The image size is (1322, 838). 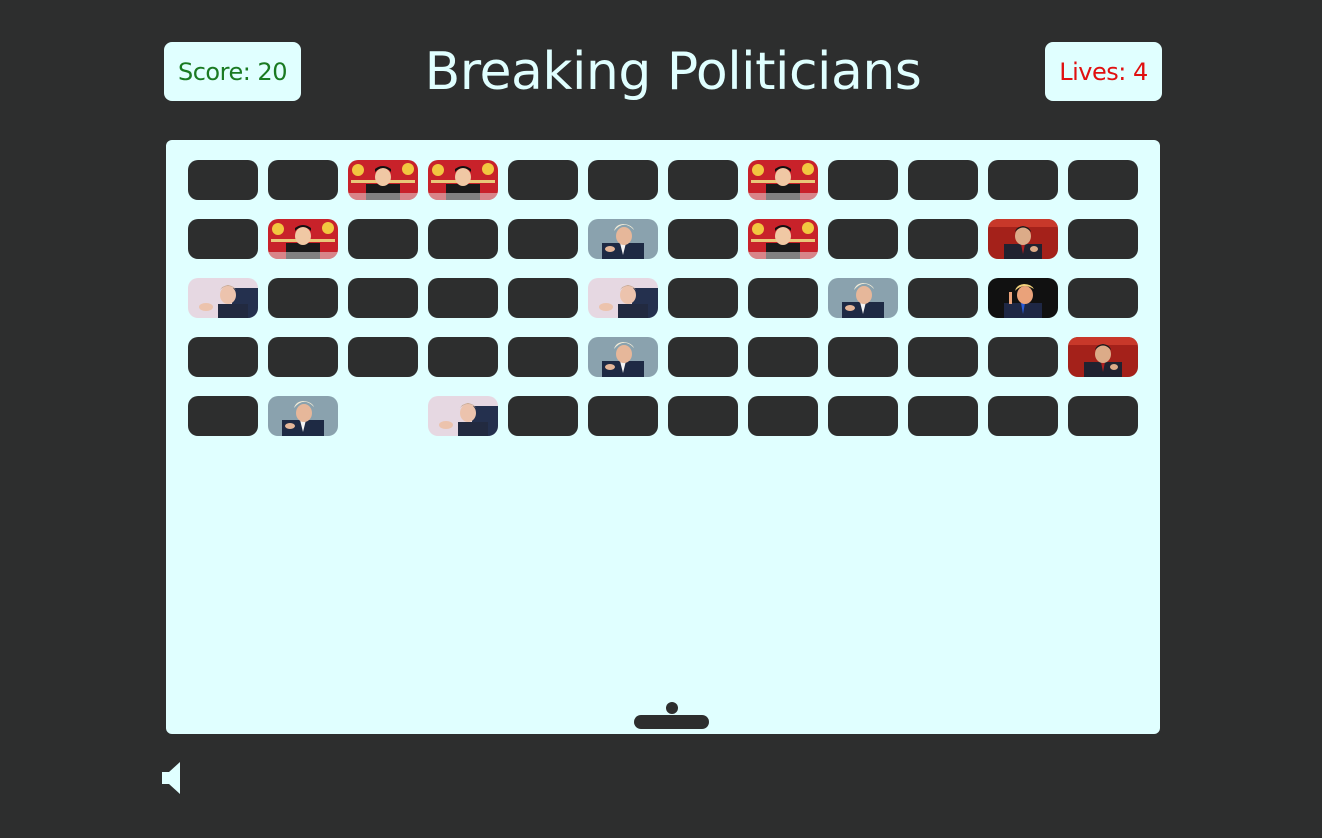 I want to click on score-display: Score: 20, so click(x=232, y=71).